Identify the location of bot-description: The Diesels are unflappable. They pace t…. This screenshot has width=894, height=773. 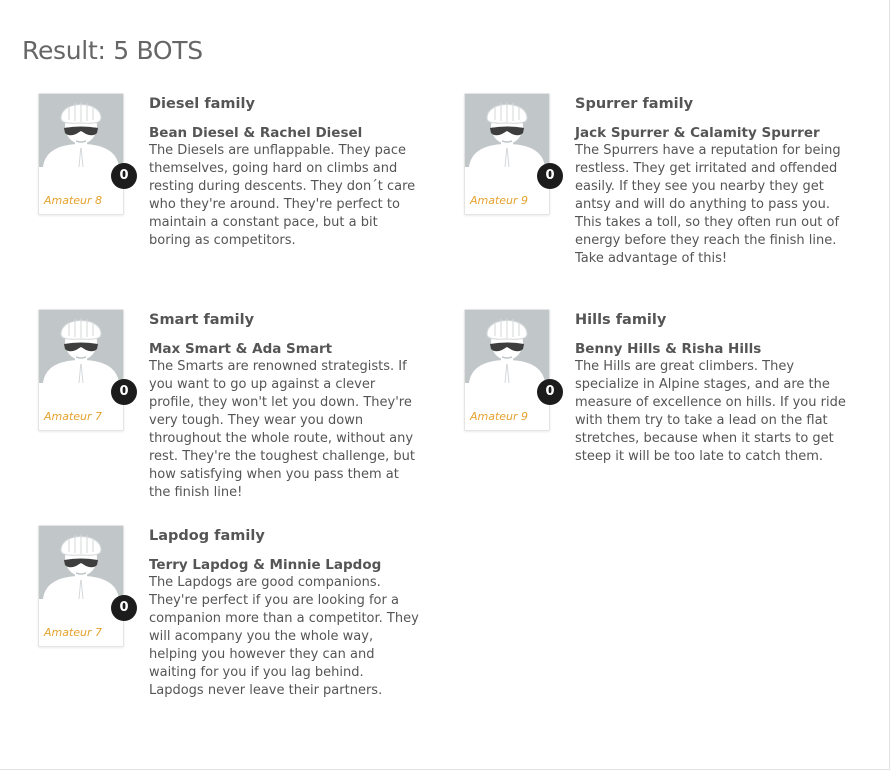
(282, 195).